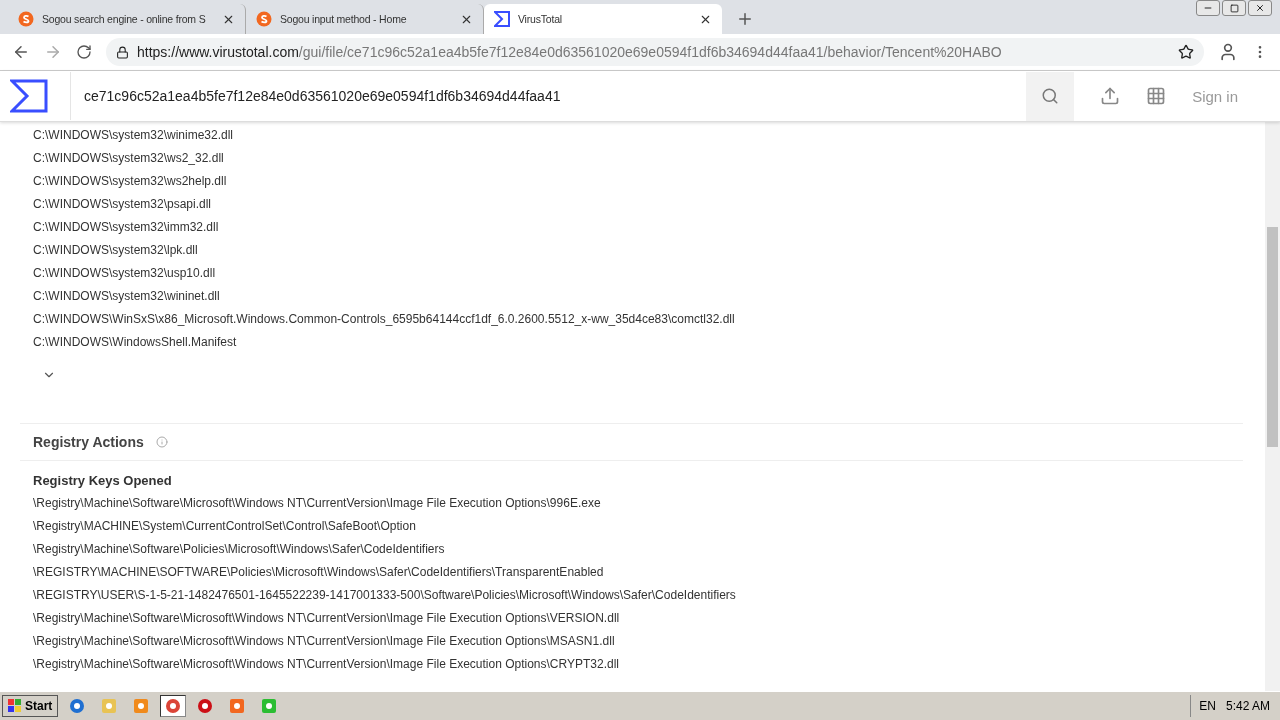 Image resolution: width=1280 pixels, height=720 pixels. I want to click on clock: 5:42 AM, so click(1247, 706).